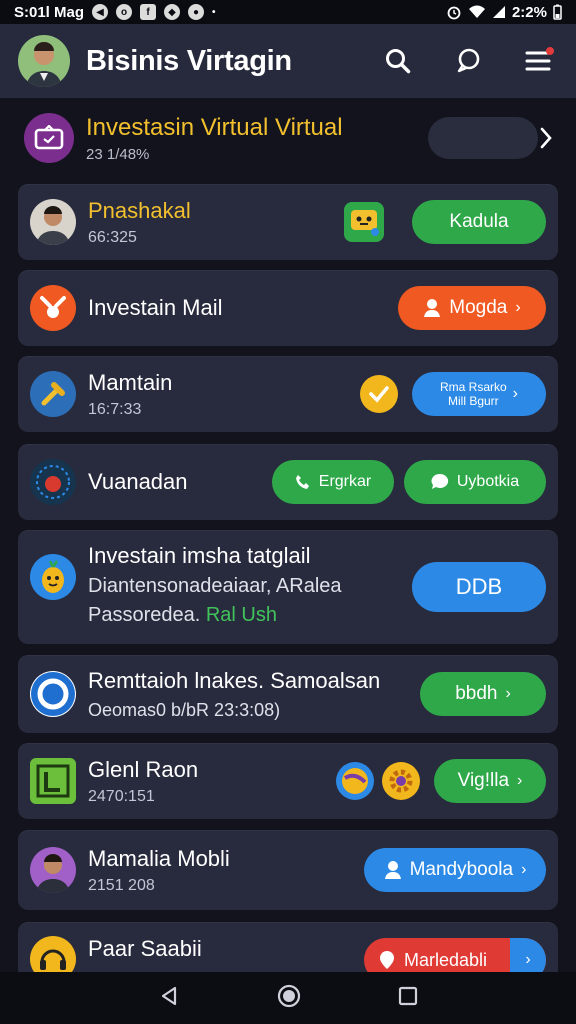  Describe the element at coordinates (479, 222) in the screenshot. I see `kadula-button: Kadula` at that location.